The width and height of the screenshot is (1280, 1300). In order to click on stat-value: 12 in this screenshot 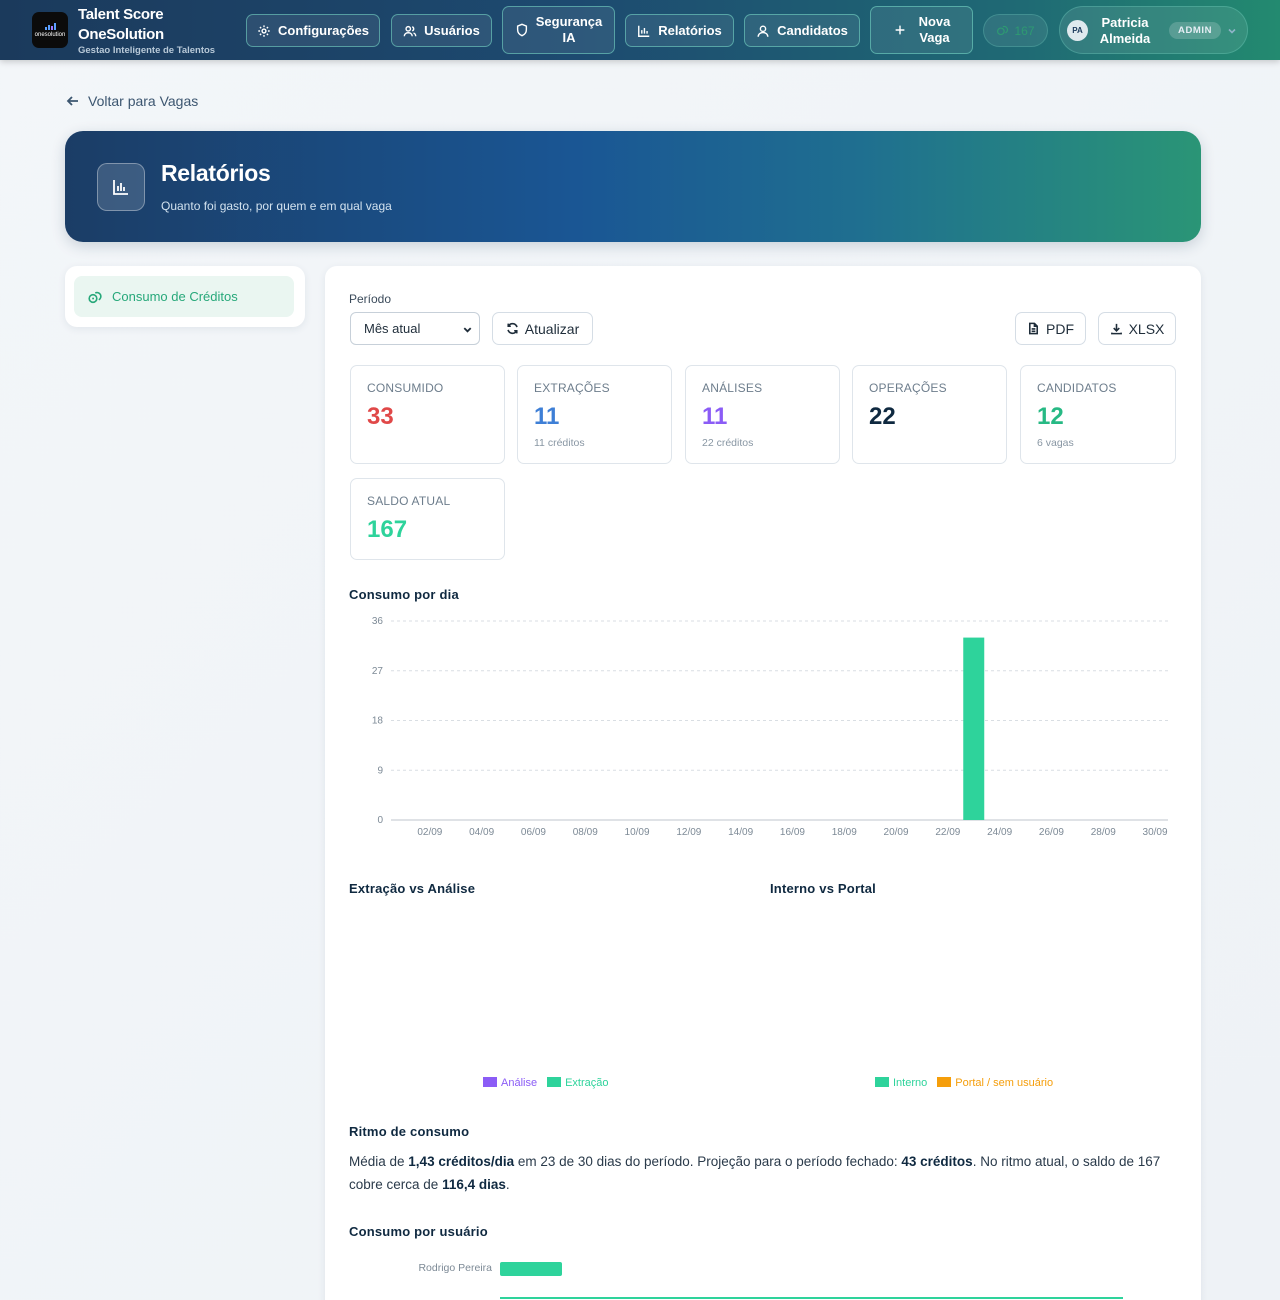, I will do `click(1050, 416)`.